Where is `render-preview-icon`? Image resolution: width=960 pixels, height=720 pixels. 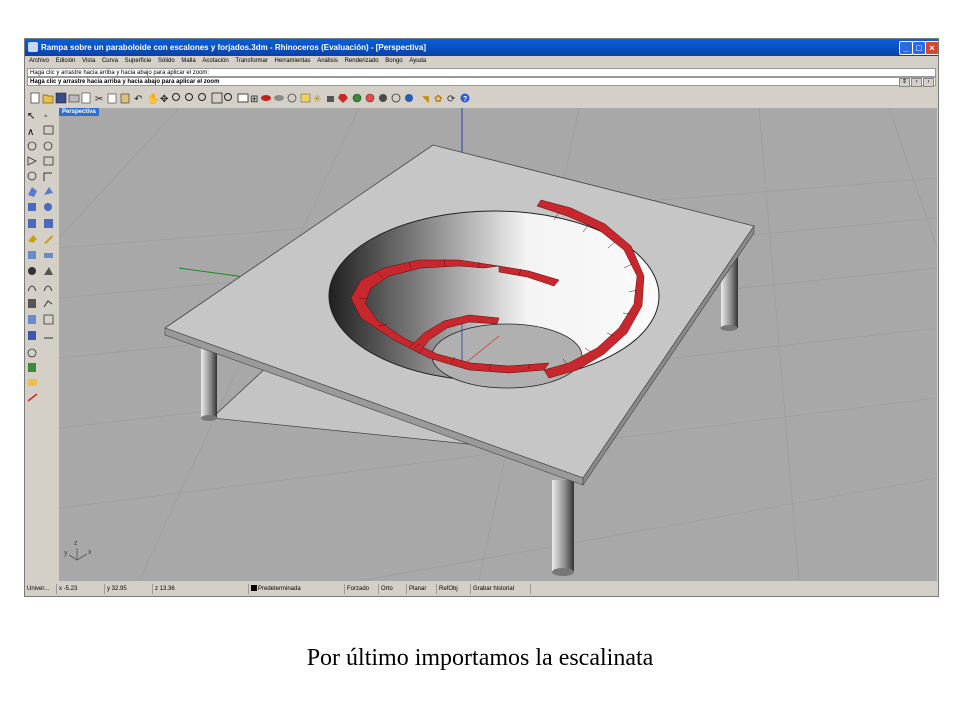
render-preview-icon is located at coordinates (370, 98).